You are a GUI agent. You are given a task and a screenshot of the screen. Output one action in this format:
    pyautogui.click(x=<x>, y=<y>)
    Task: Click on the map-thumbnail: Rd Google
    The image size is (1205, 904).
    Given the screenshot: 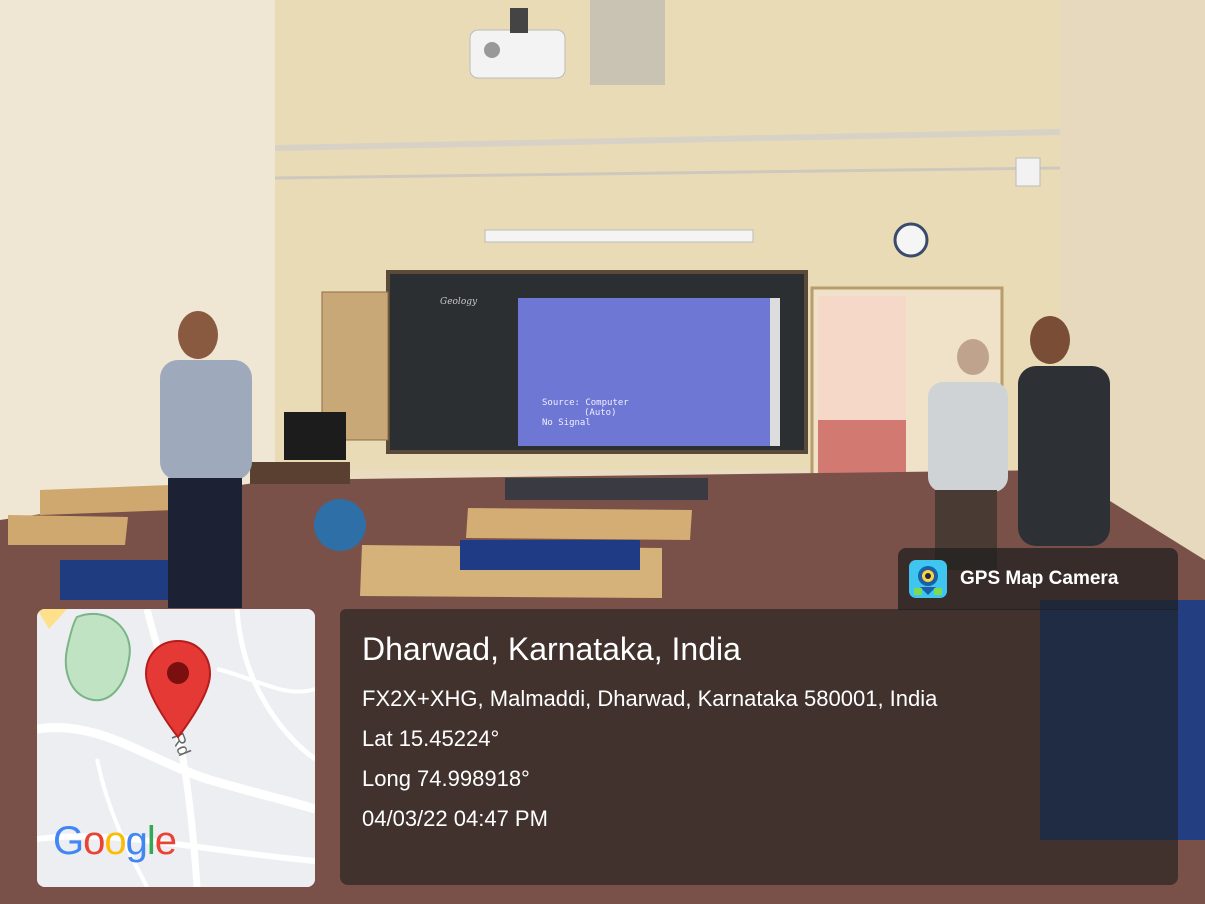 What is the action you would take?
    pyautogui.click(x=176, y=748)
    